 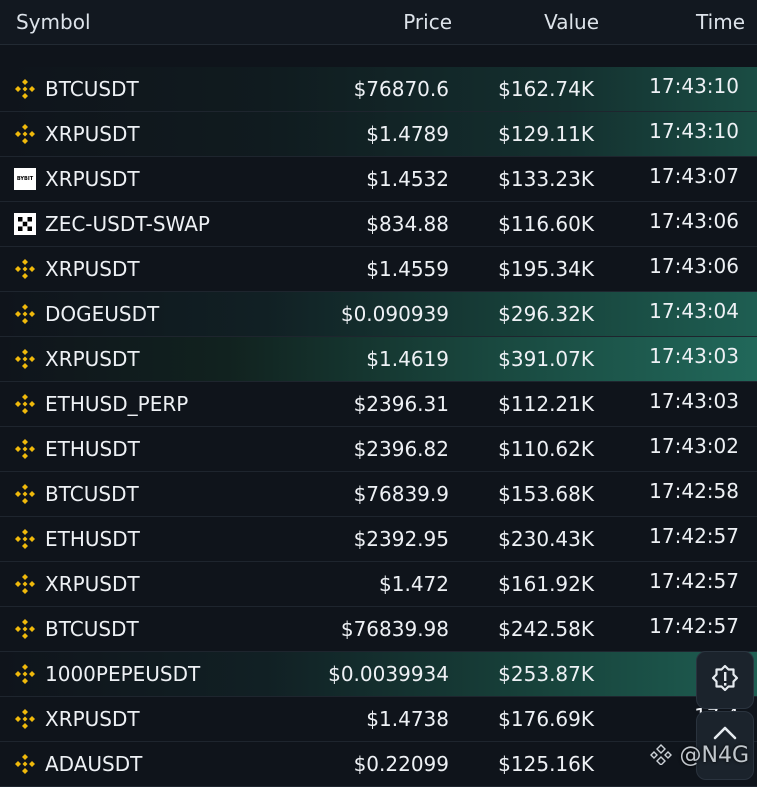 I want to click on symbol-cell: ZEC-USDT-SWAP, so click(x=127, y=224).